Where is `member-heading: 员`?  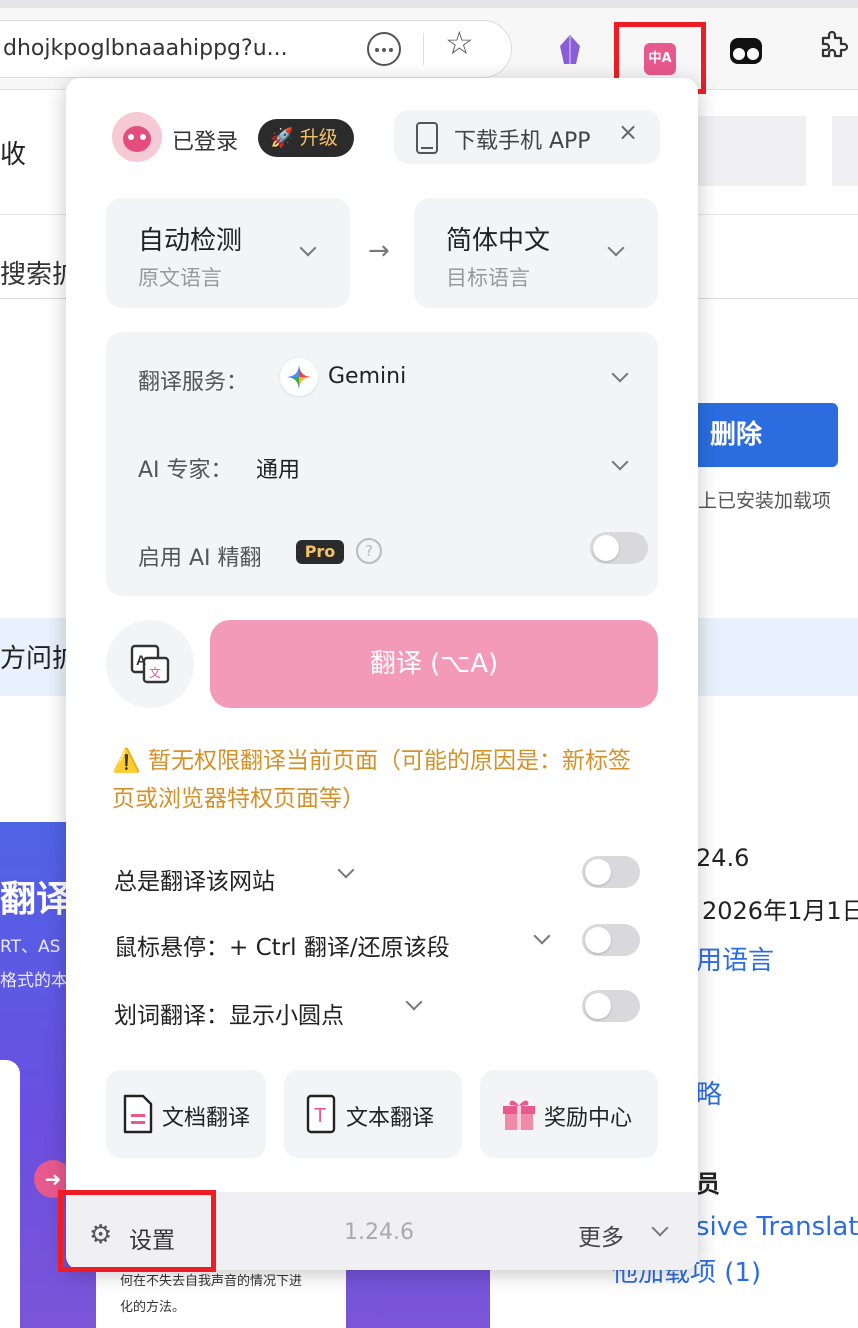 member-heading: 员 is located at coordinates (708, 1184).